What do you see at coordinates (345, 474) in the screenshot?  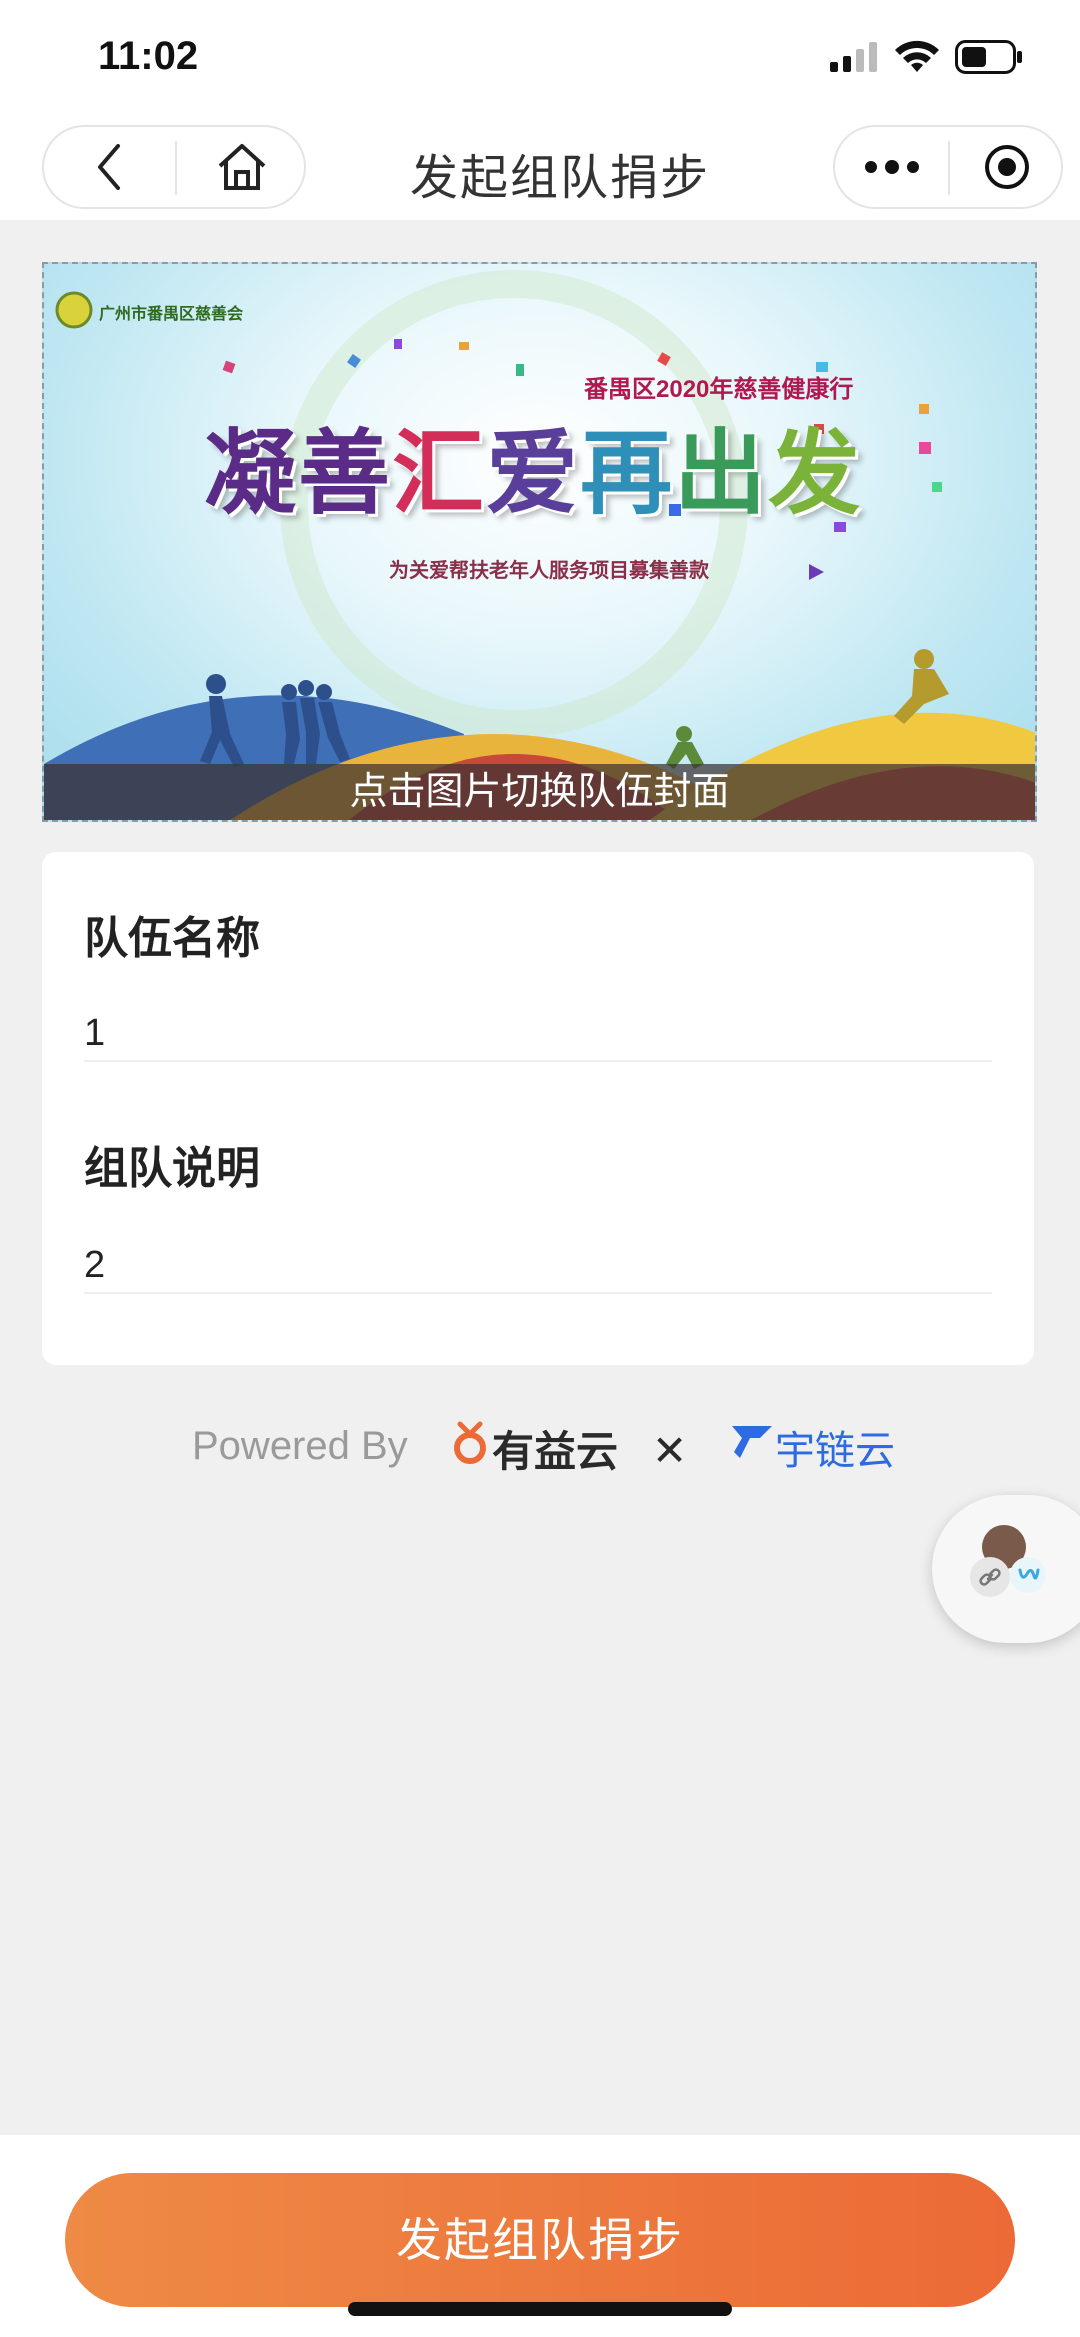 I see `banner-title-char: 善` at bounding box center [345, 474].